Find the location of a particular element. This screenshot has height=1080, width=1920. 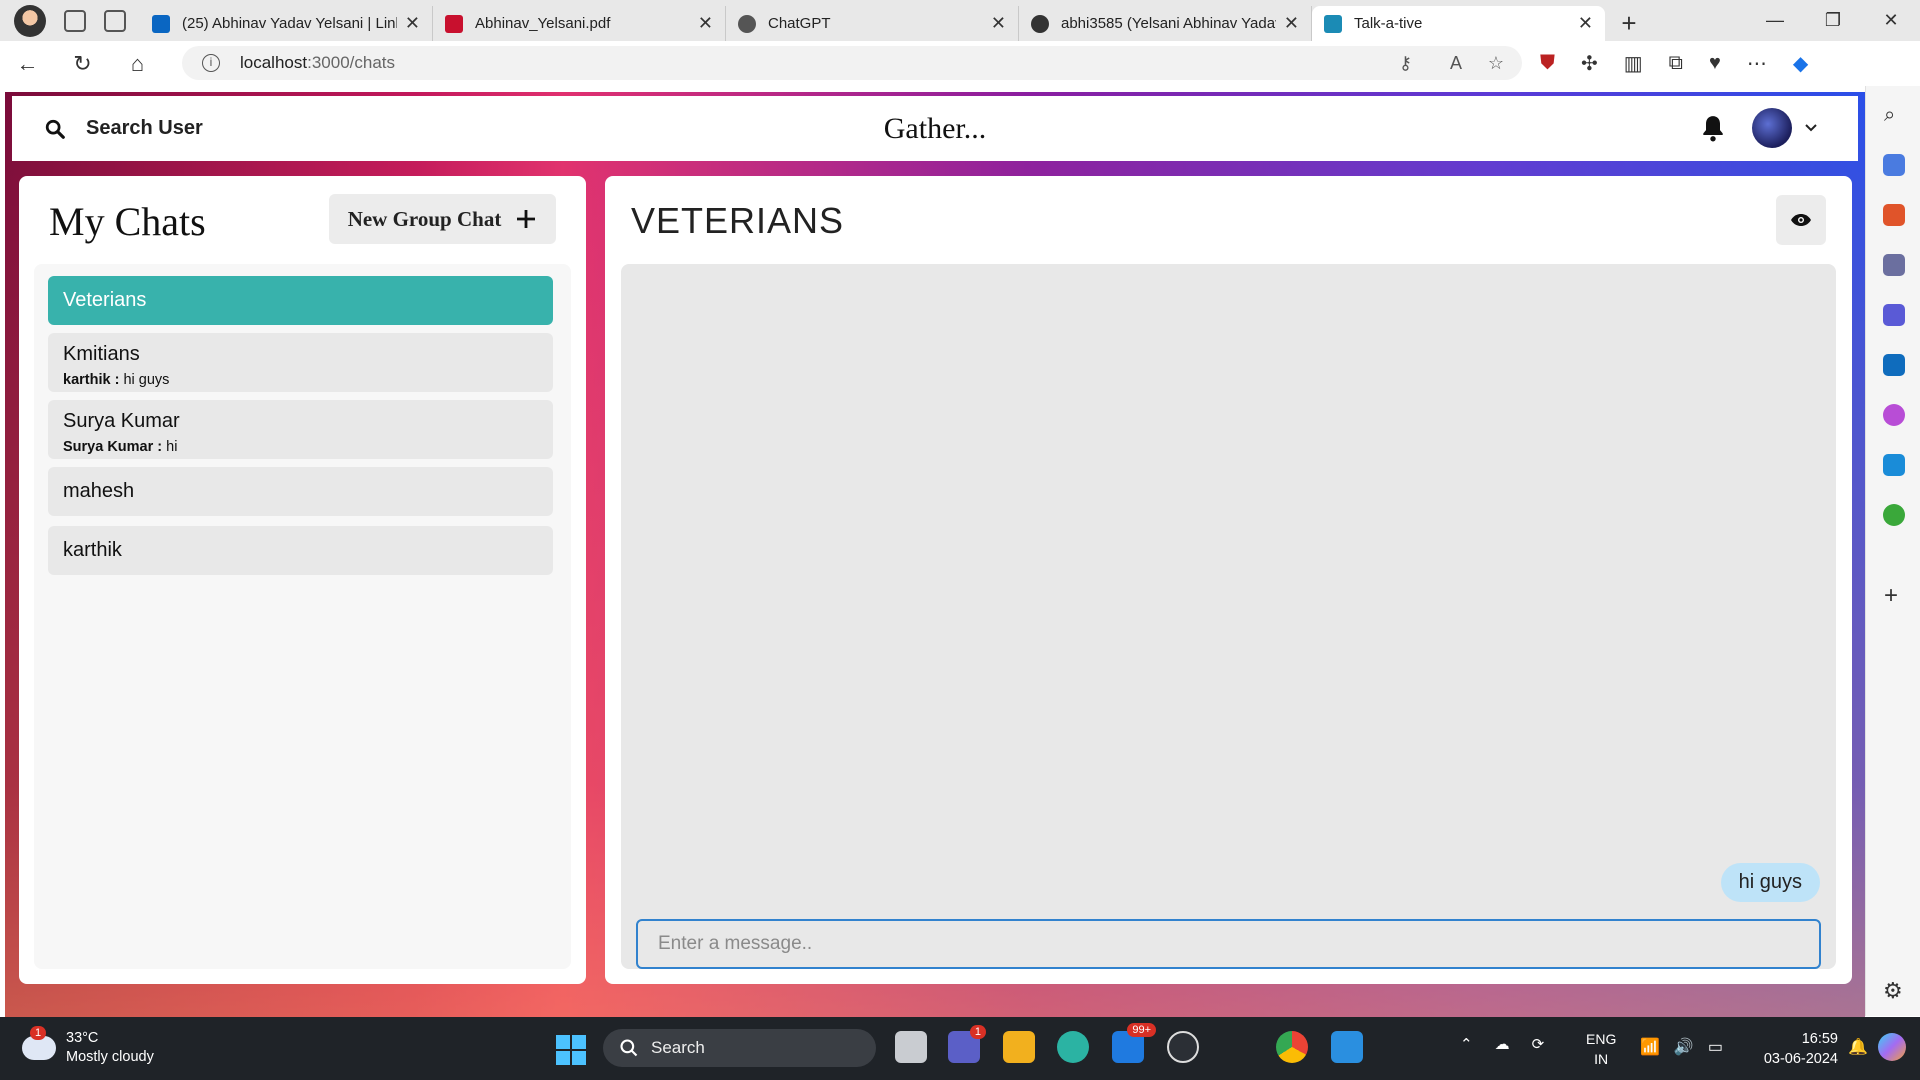

search-user-button: Search User is located at coordinates (123, 128).